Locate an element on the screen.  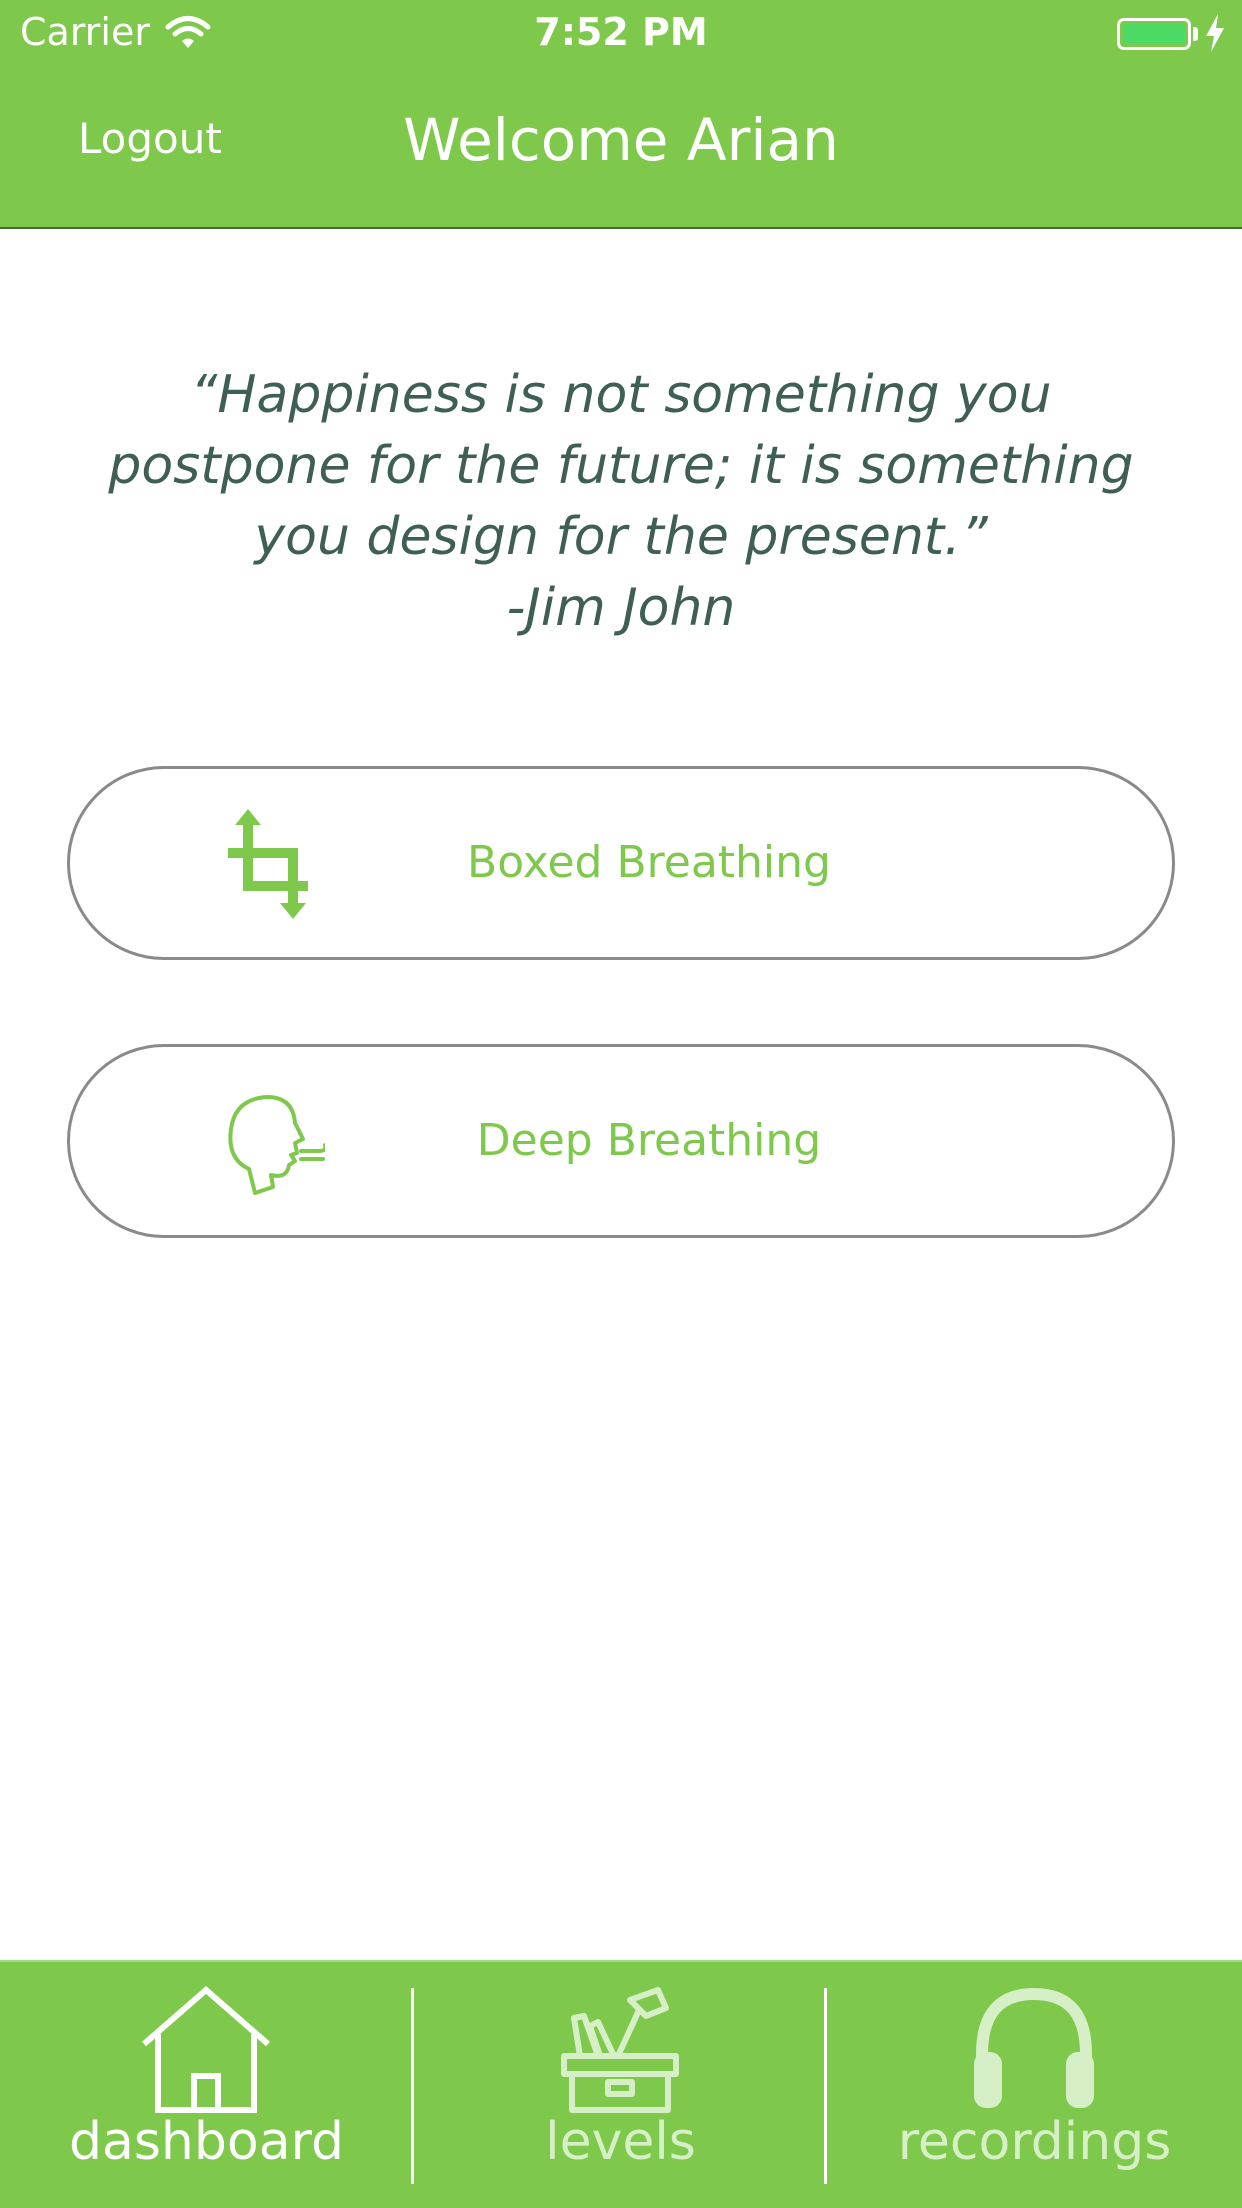
tab-divider is located at coordinates (825, 2086).